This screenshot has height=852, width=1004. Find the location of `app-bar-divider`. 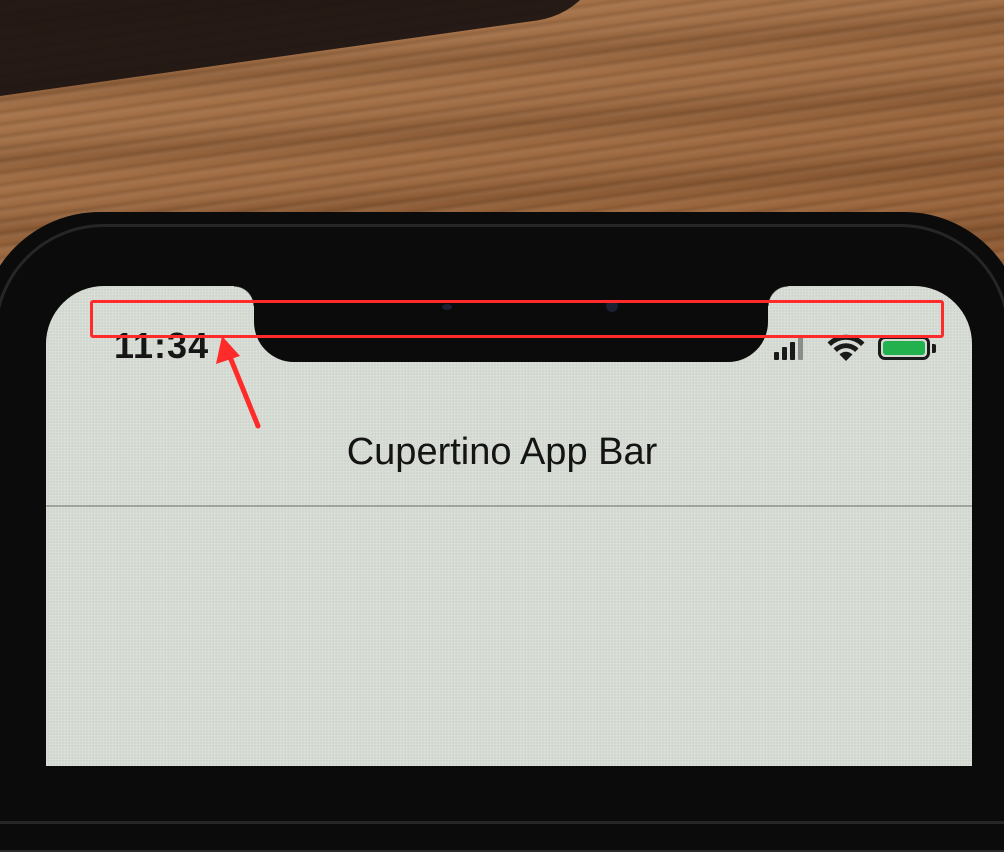

app-bar-divider is located at coordinates (509, 506).